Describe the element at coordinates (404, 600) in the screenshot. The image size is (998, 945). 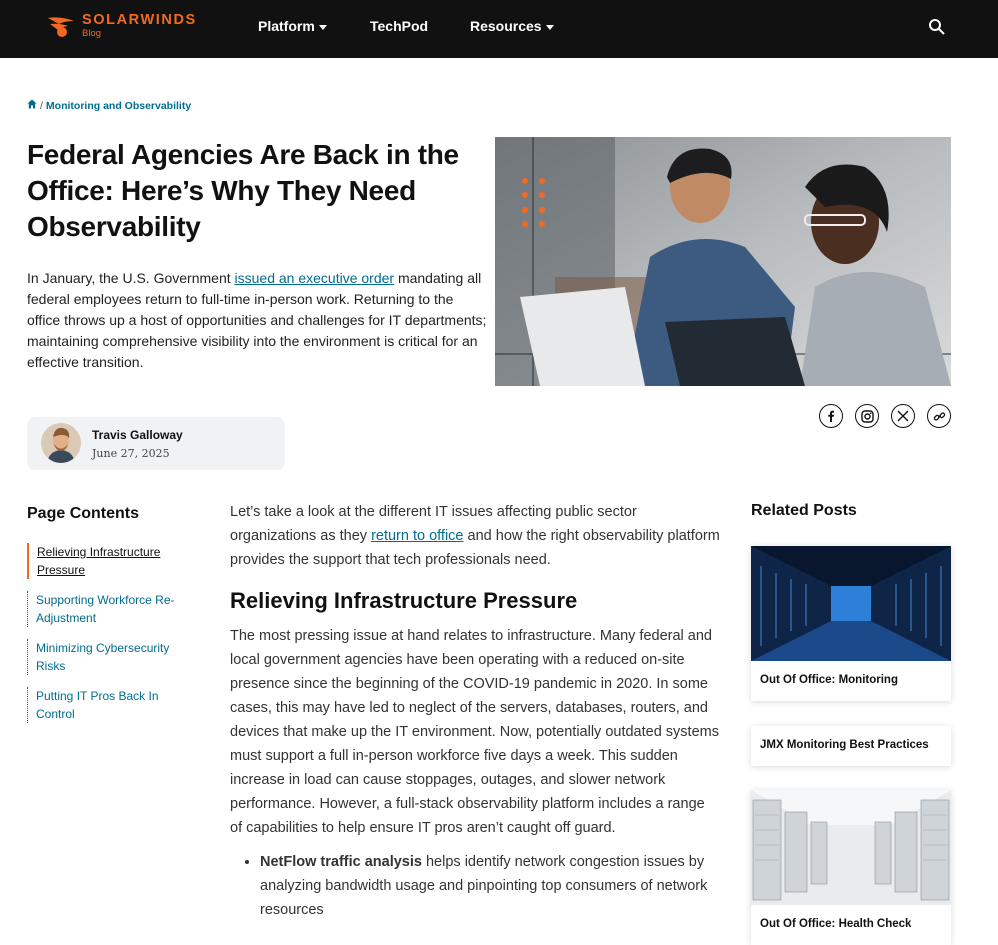
I see `section-heading-infrastructure: Relieving Infrastructure Pressure` at that location.